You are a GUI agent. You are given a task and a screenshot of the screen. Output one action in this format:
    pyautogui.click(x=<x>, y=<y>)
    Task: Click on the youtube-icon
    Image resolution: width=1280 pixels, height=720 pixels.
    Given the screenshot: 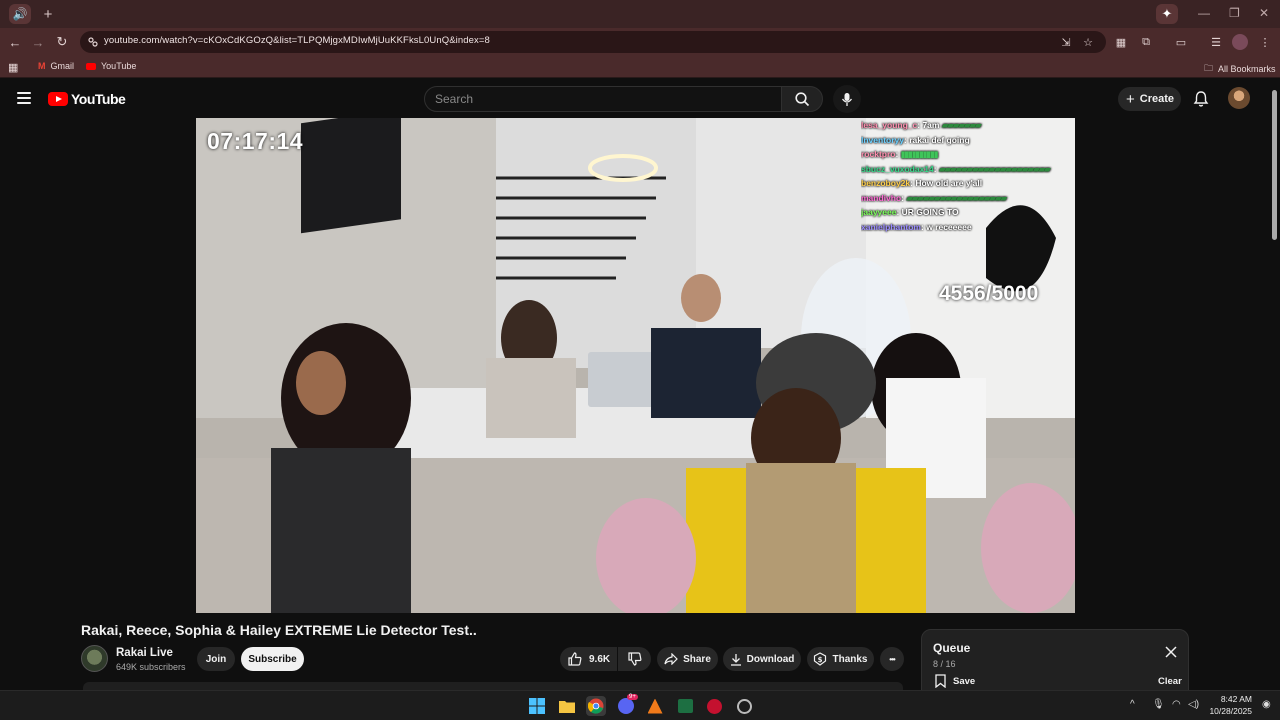 What is the action you would take?
    pyautogui.click(x=91, y=66)
    